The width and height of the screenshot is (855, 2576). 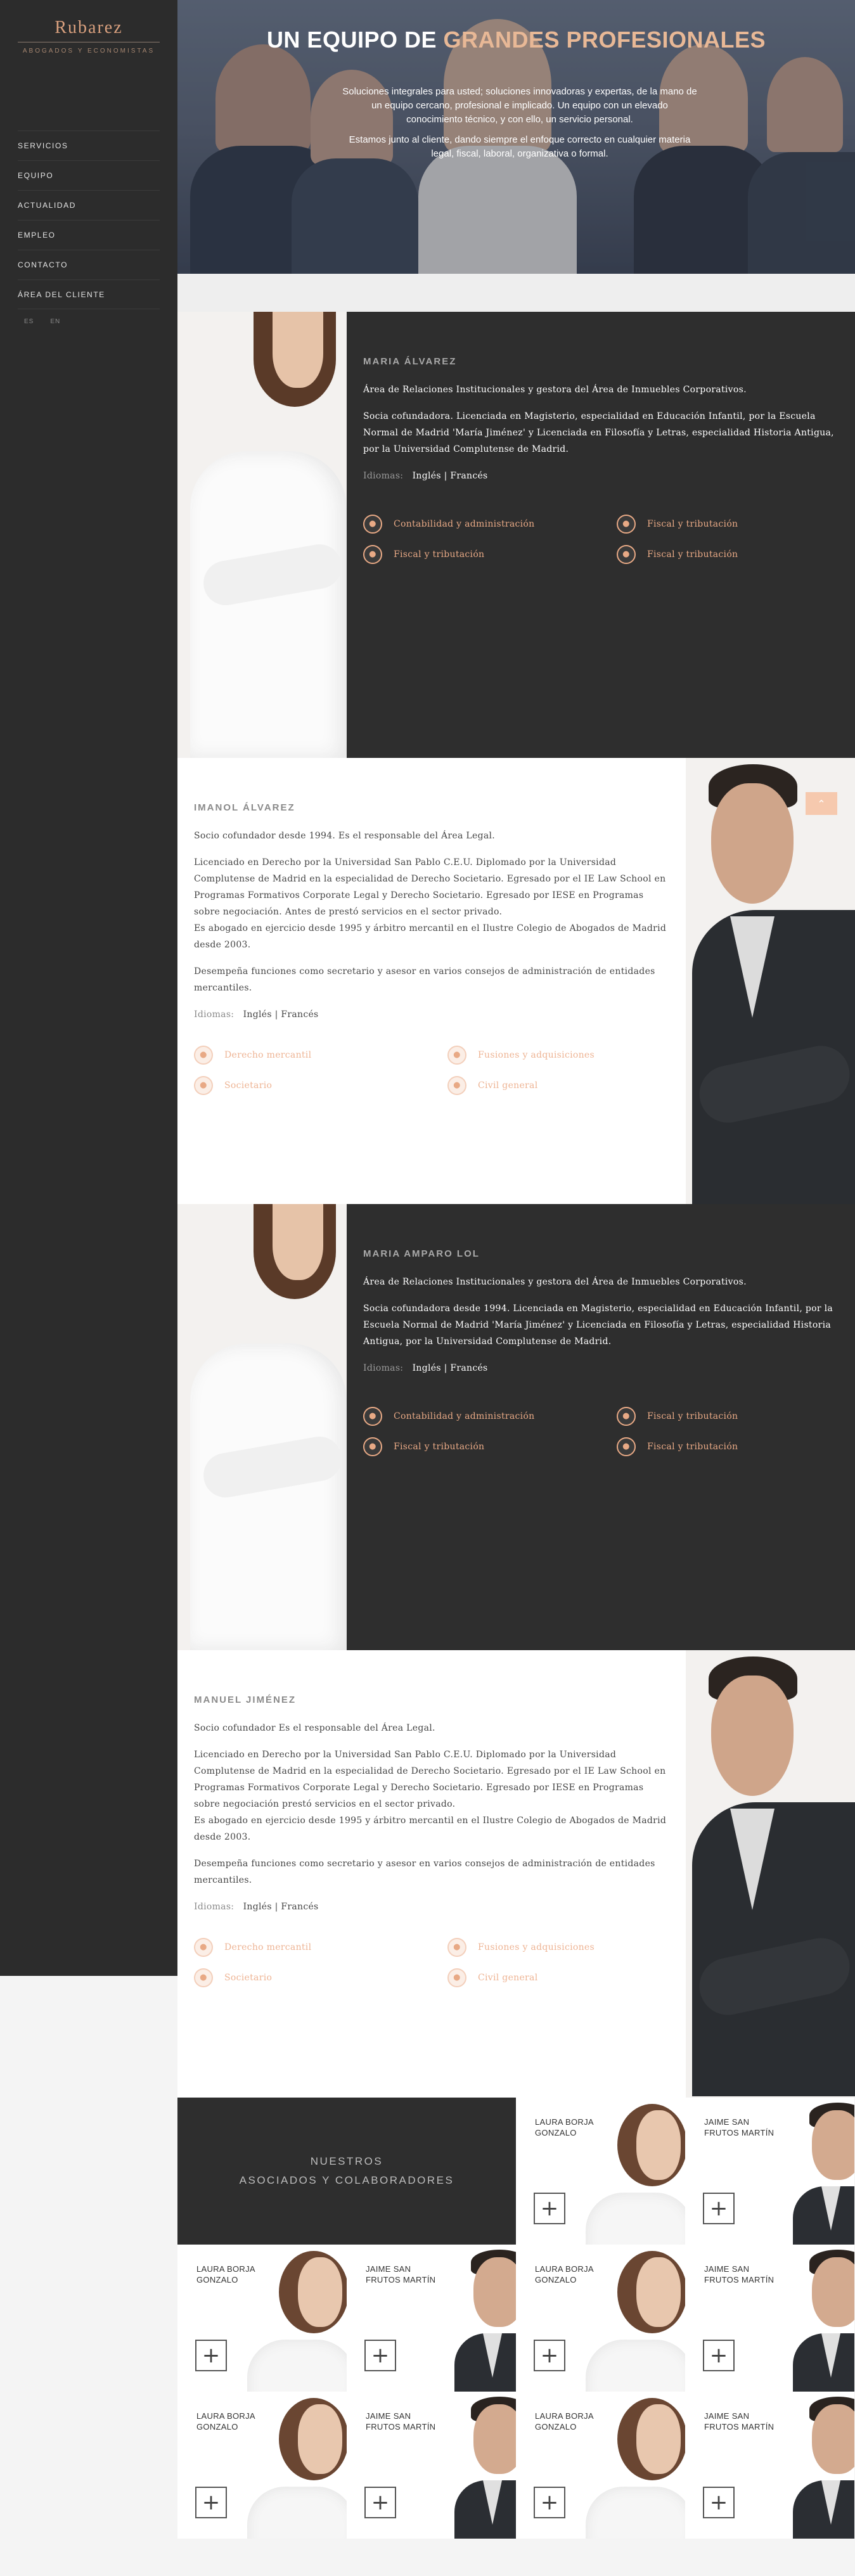 What do you see at coordinates (29, 321) in the screenshot?
I see `lang-es: ES` at bounding box center [29, 321].